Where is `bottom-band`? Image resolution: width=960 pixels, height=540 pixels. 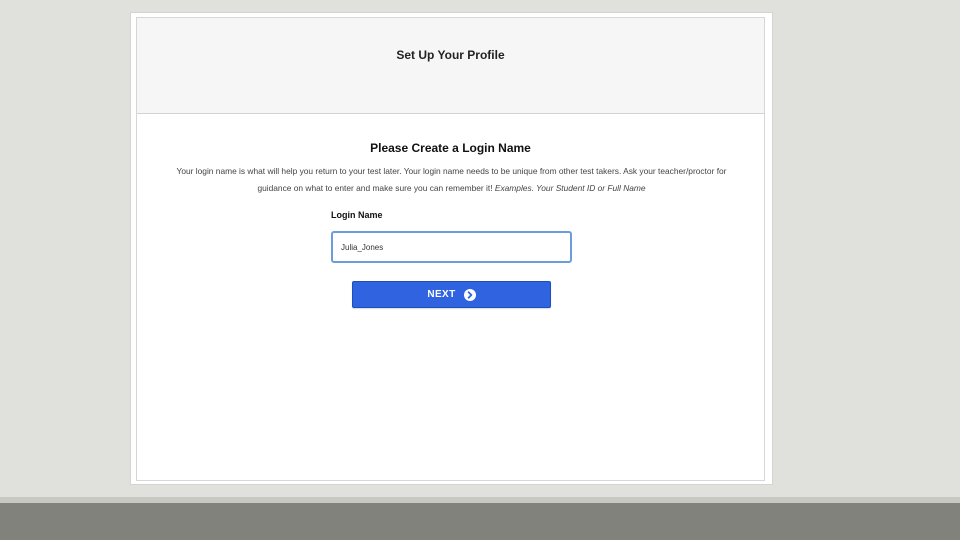
bottom-band is located at coordinates (480, 518).